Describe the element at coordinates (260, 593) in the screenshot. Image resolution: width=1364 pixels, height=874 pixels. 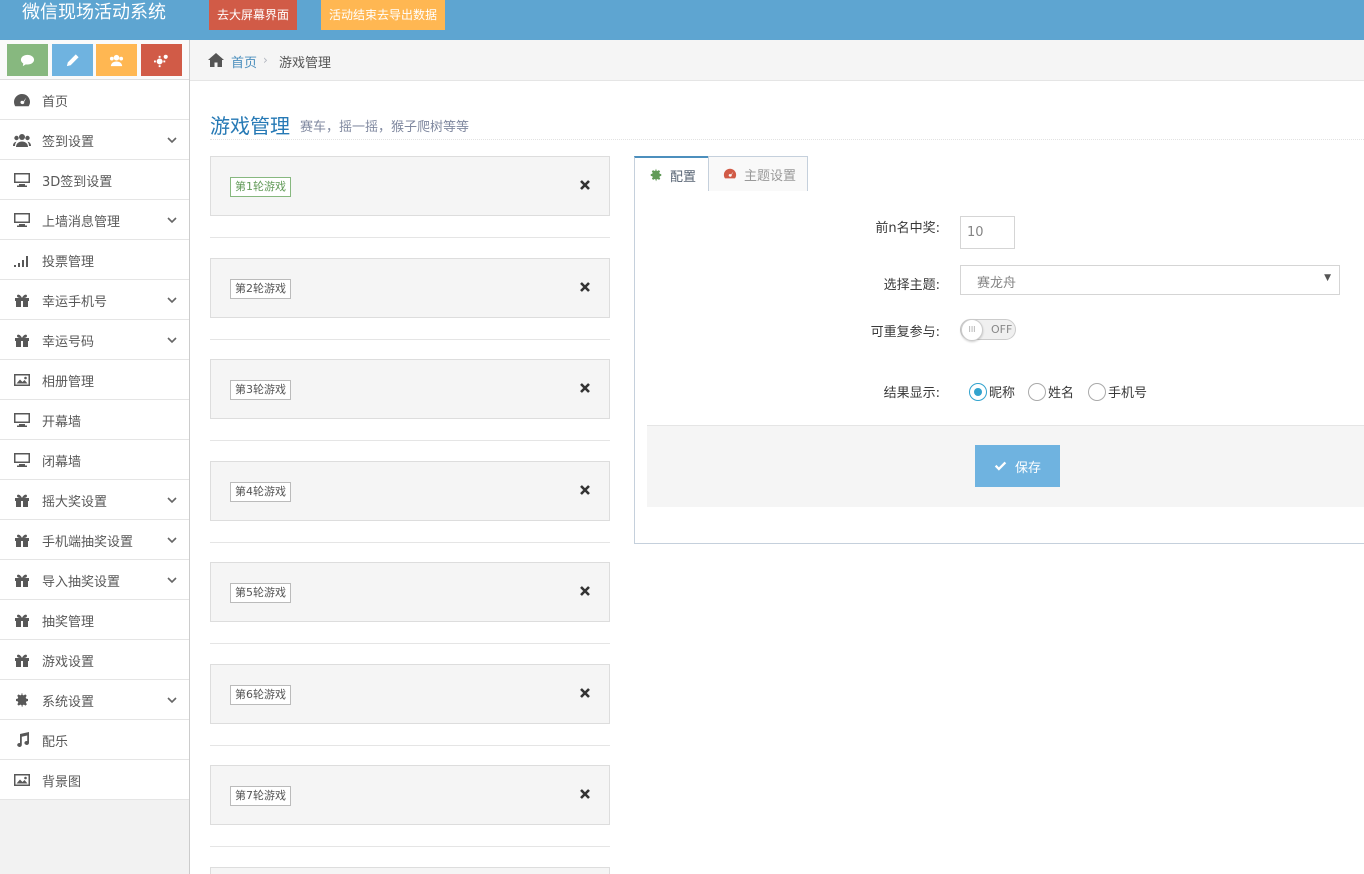
I see `game-round-label: 第5轮游戏` at that location.